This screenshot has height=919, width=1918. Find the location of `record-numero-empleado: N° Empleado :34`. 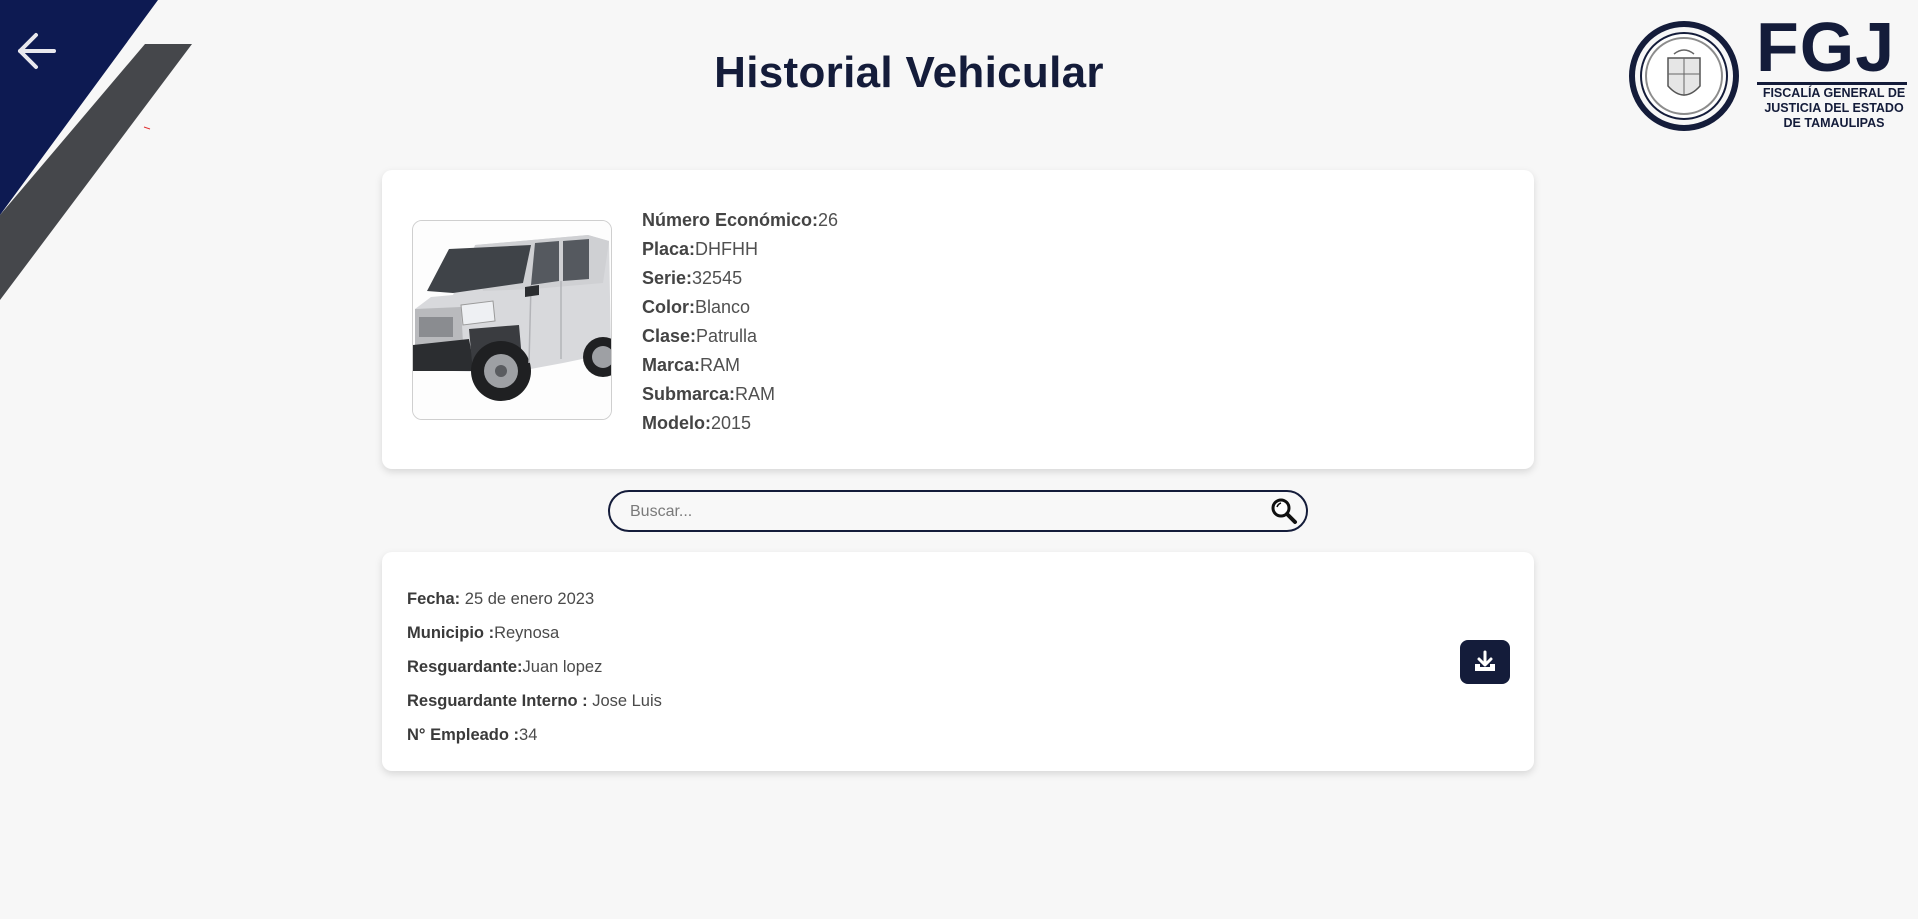

record-numero-empleado: N° Empleado :34 is located at coordinates (534, 735).